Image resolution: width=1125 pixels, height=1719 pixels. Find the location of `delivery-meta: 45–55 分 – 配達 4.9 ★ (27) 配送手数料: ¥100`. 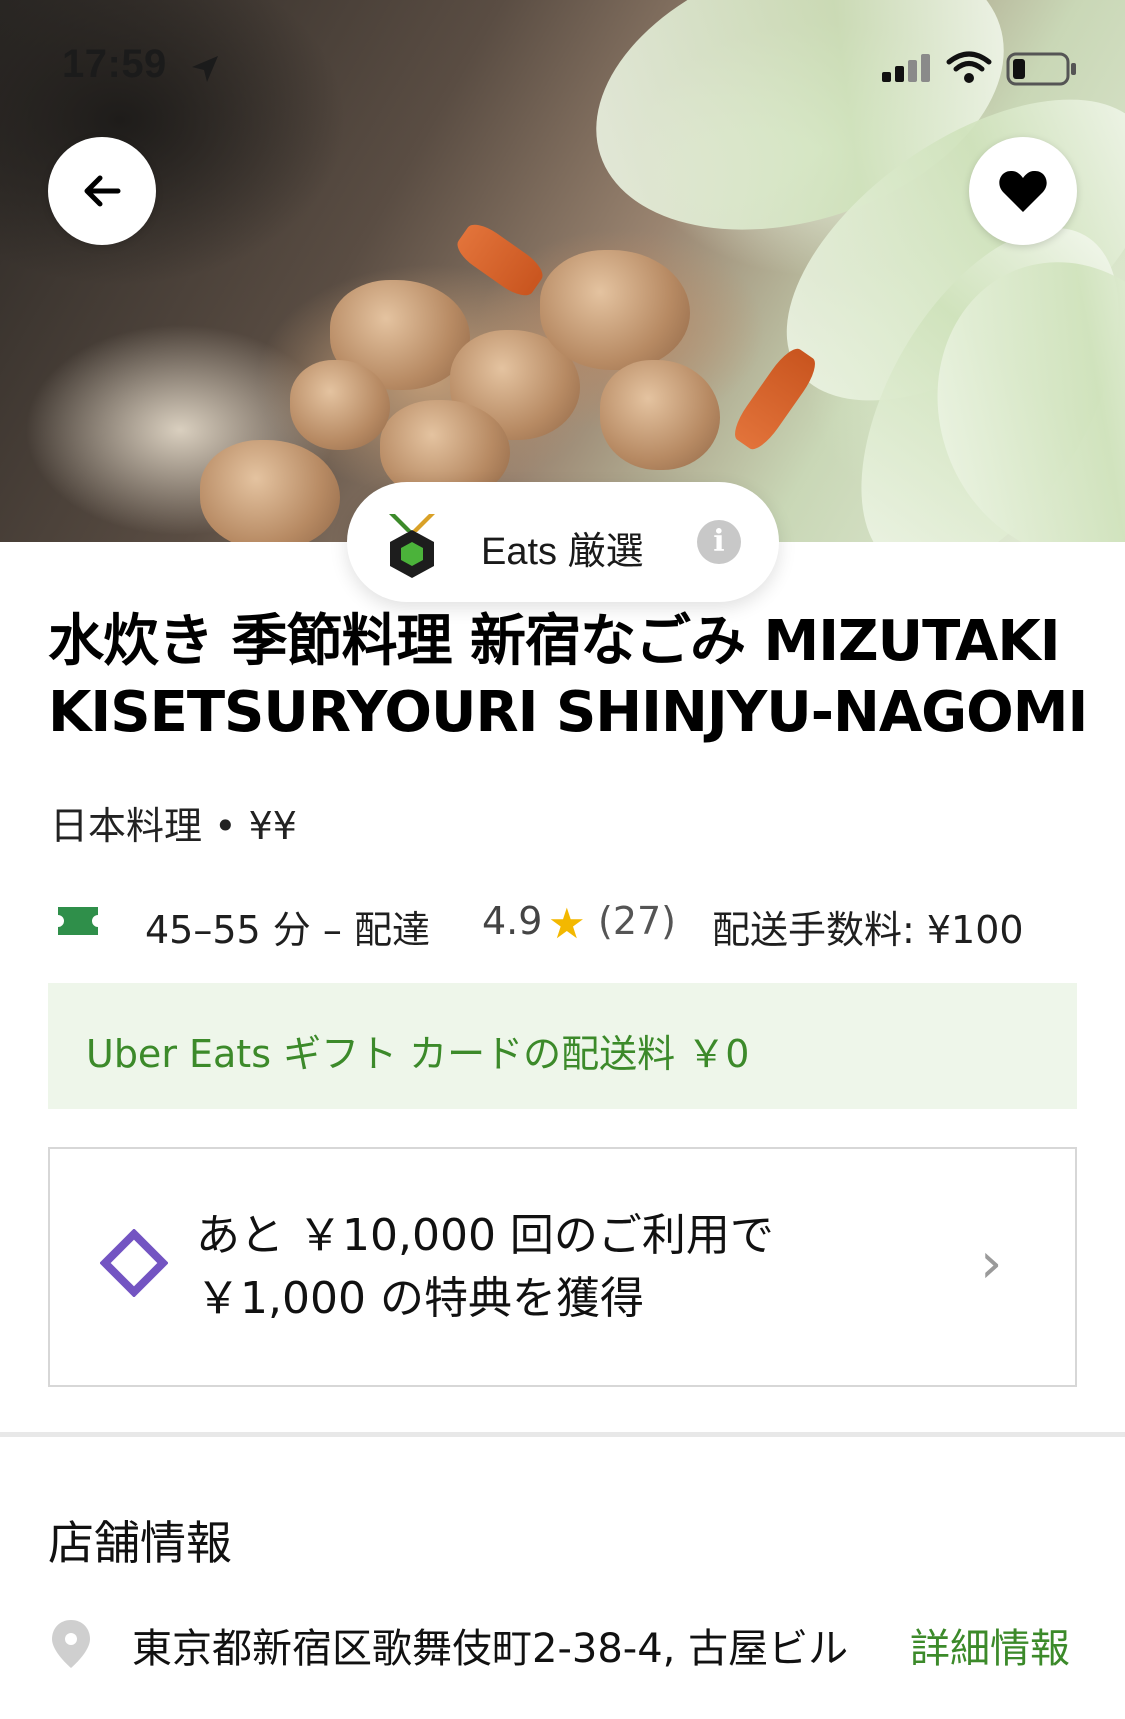

delivery-meta: 45–55 分 – 配達 4.9 ★ (27) 配送手数料: ¥100 is located at coordinates (562, 925).